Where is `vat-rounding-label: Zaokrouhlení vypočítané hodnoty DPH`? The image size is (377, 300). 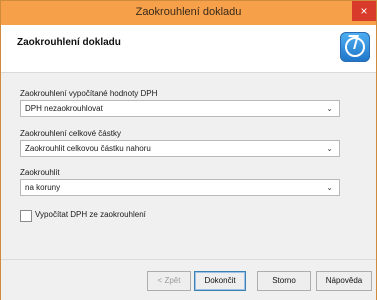
vat-rounding-label: Zaokrouhlení vypočítané hodnoty DPH is located at coordinates (89, 93).